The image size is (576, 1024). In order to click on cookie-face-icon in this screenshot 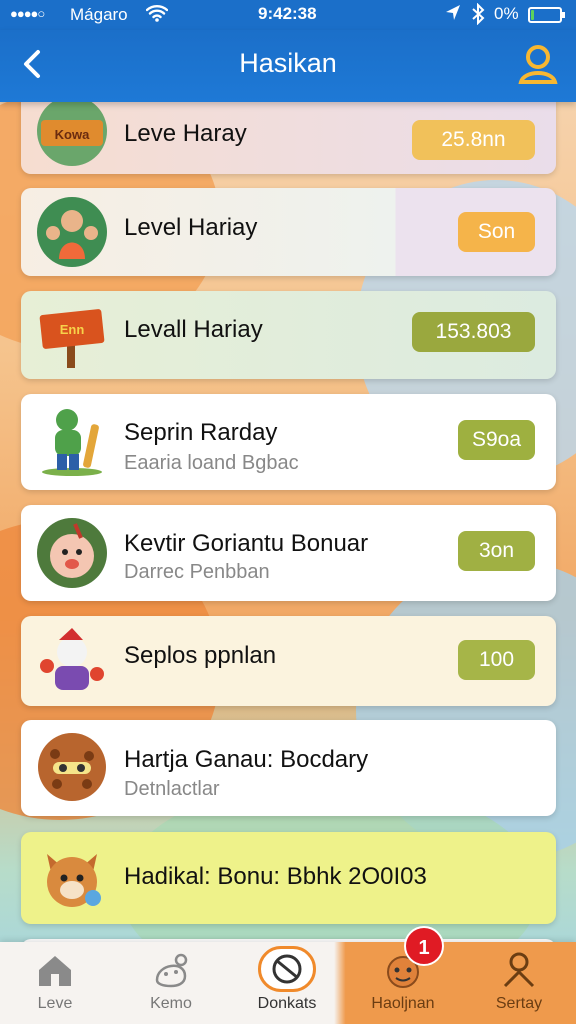, I will do `click(72, 767)`.